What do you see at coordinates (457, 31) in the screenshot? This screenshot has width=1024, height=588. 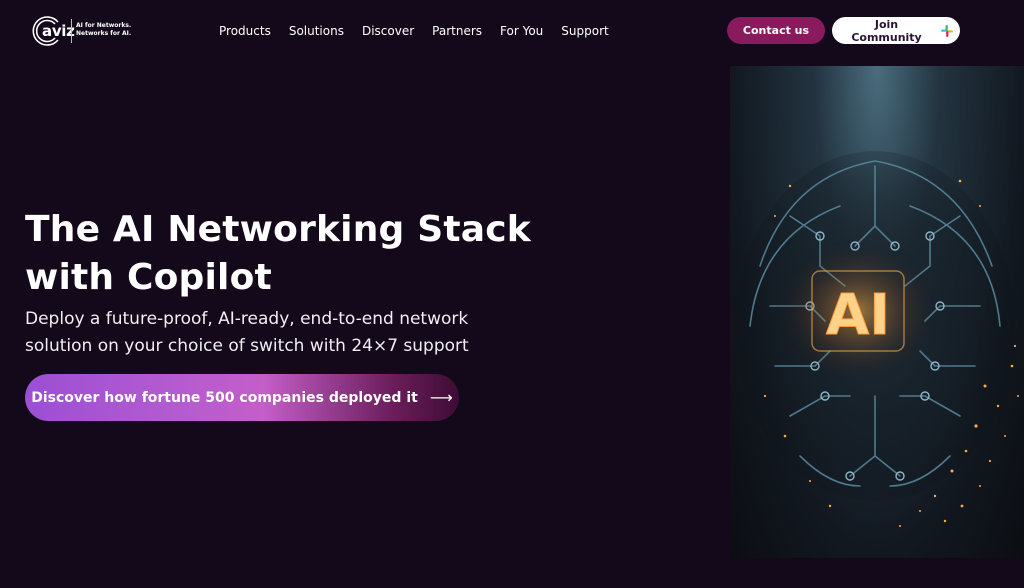 I see `nav-item-partners: Partners` at bounding box center [457, 31].